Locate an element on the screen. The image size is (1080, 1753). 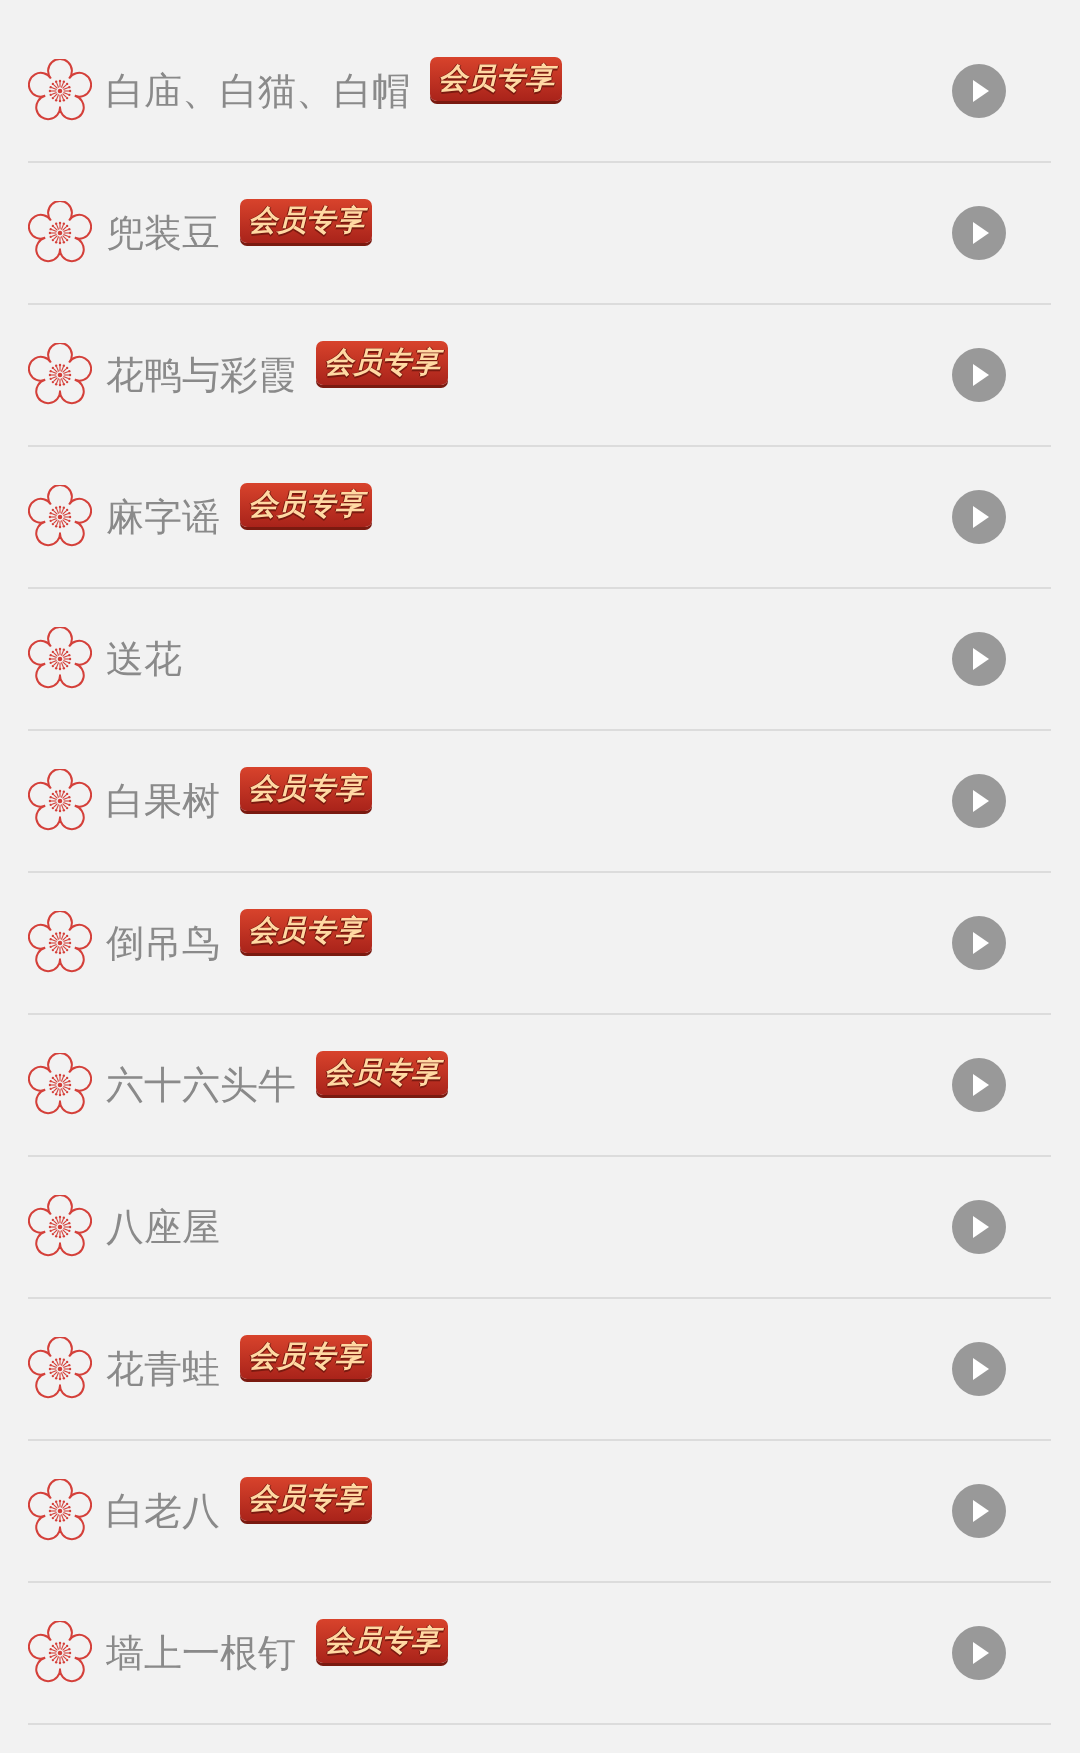
song-title: 兜装豆 is located at coordinates (163, 233).